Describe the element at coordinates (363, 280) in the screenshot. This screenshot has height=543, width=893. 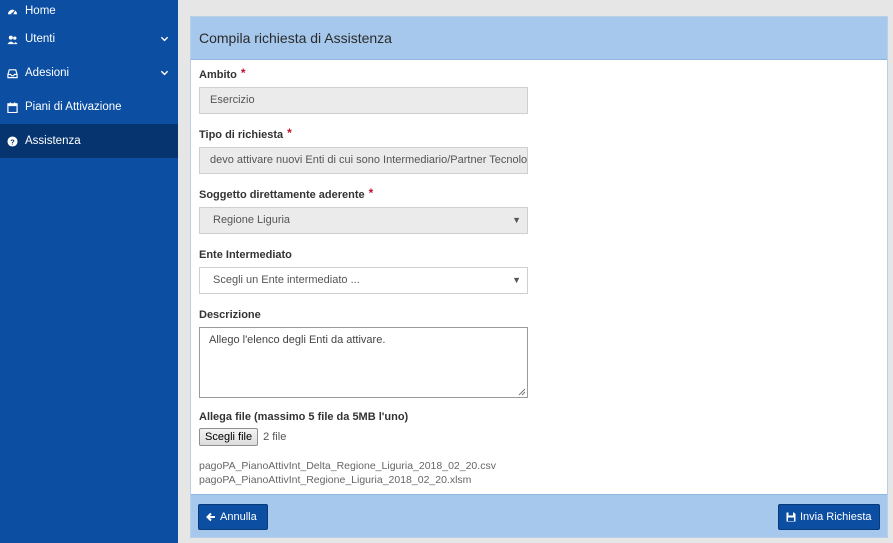
I see `ente-select: Scegli un Ente intermediato ... ▼` at that location.